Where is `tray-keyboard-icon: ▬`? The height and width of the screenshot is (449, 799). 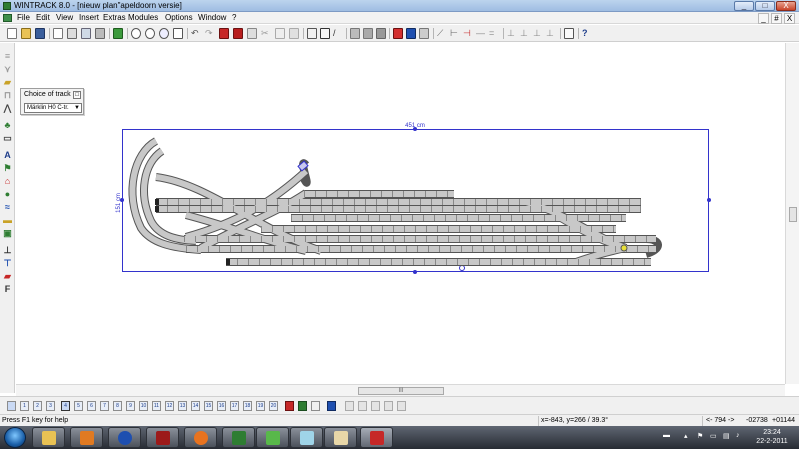
tray-keyboard-icon: ▬ is located at coordinates (666, 435).